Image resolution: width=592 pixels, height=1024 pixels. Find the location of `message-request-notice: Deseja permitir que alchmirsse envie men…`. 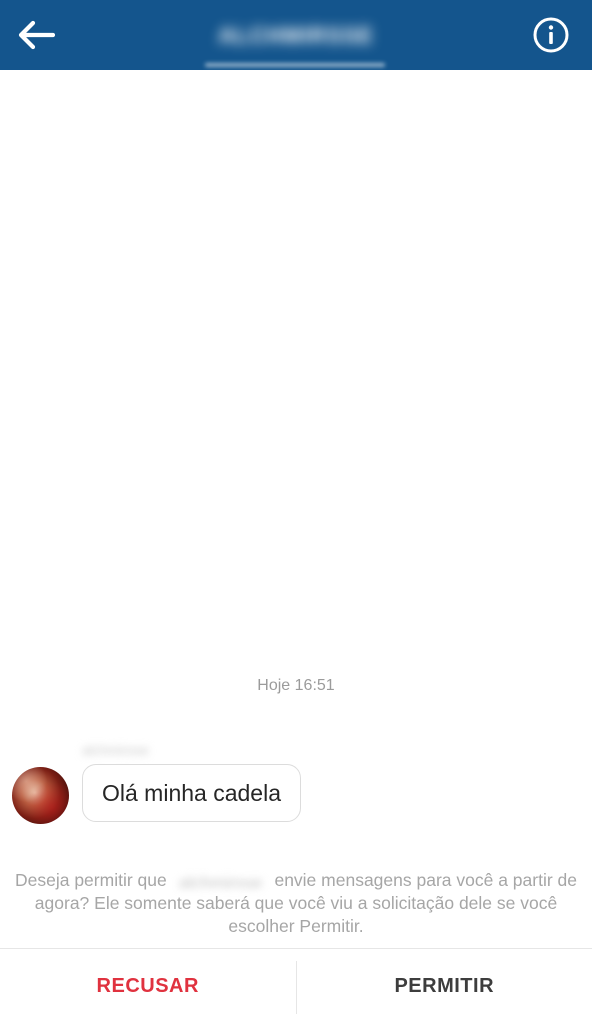

message-request-notice: Deseja permitir que alchmirsse envie men… is located at coordinates (296, 903).